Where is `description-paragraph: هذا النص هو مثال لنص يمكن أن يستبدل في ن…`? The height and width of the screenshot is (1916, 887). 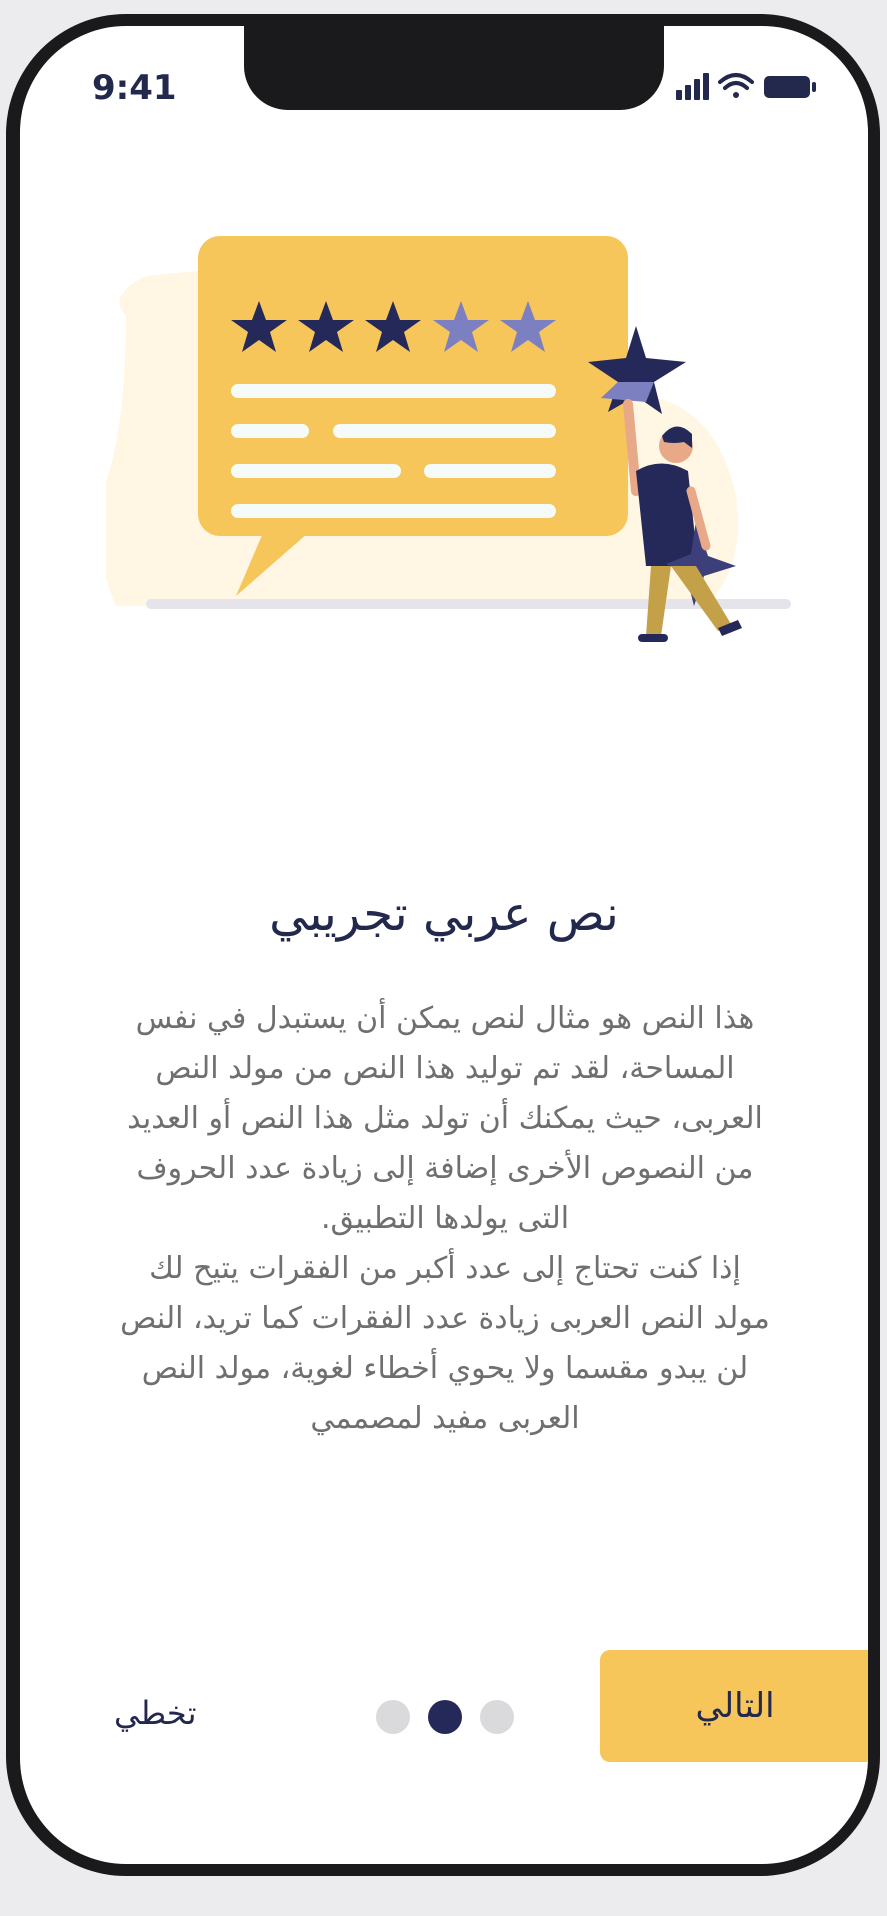
description-paragraph: هذا النص هو مثال لنص يمكن أن يستبدل في ن… is located at coordinates (445, 1118).